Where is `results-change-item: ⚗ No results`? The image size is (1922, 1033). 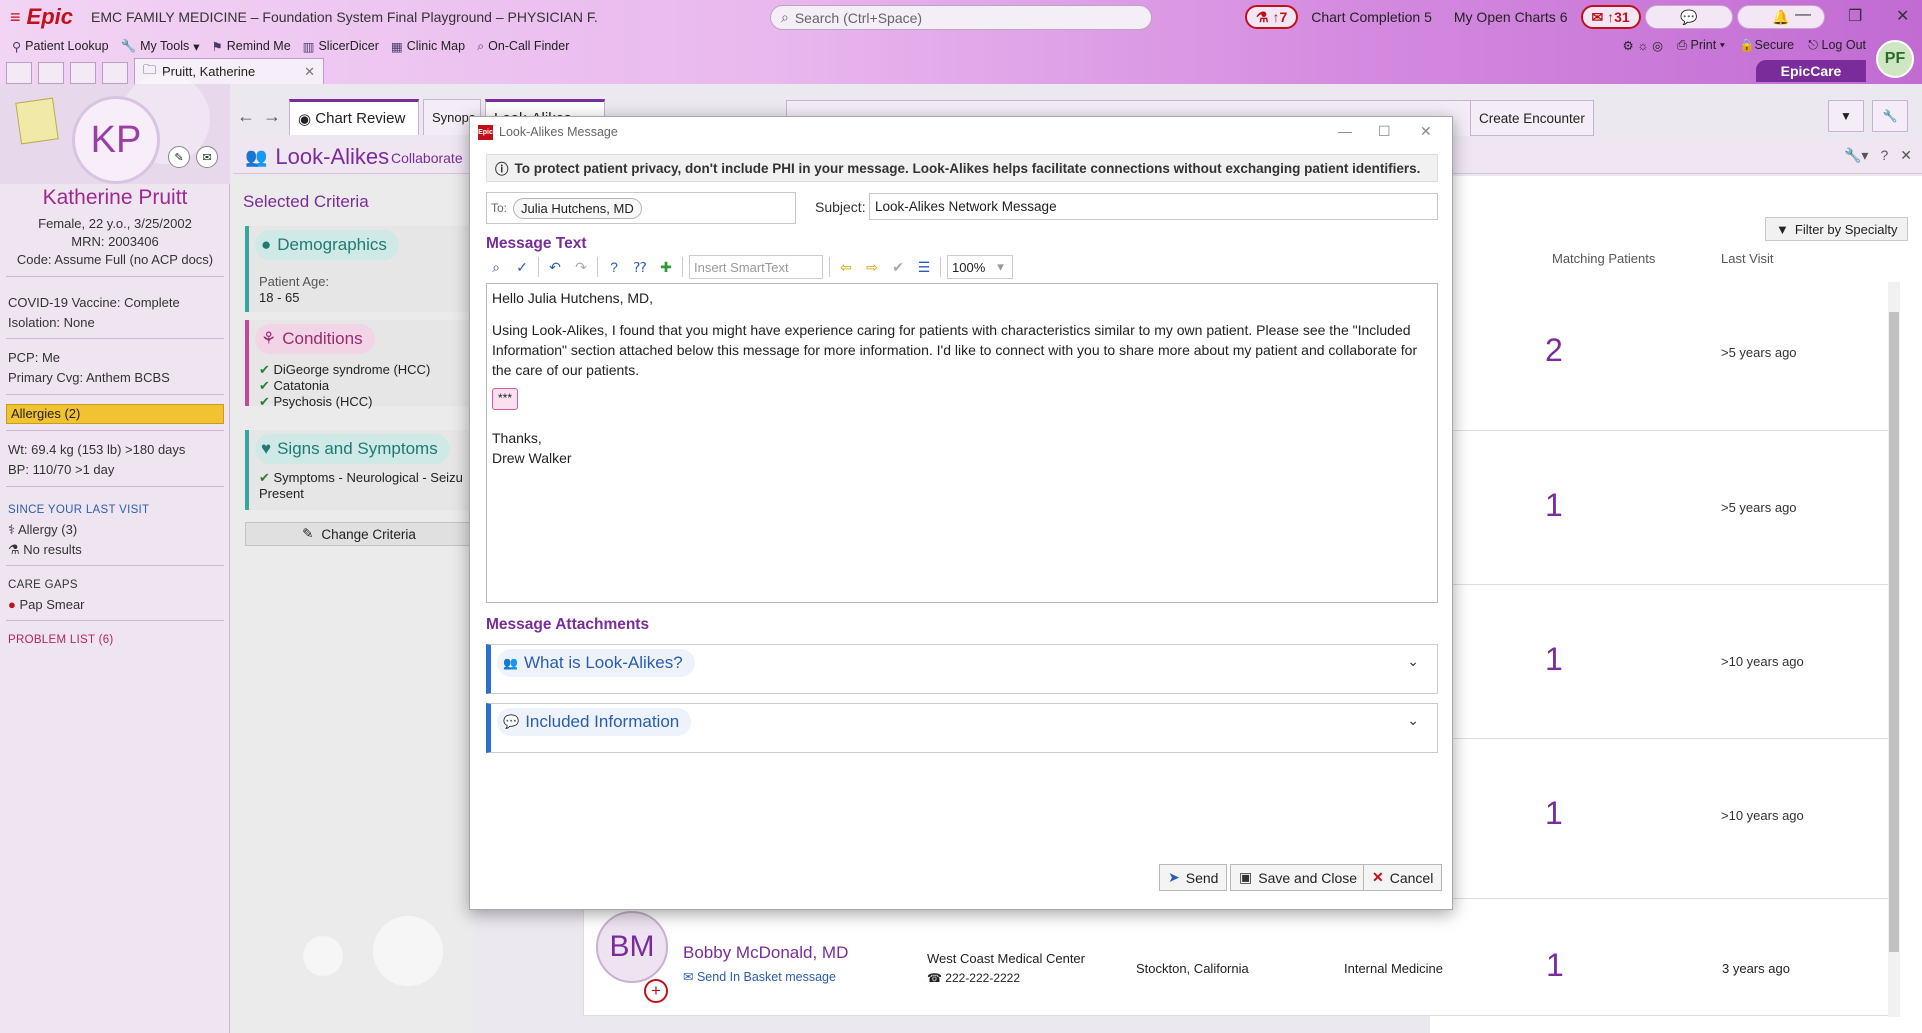 results-change-item: ⚗ No results is located at coordinates (45, 550).